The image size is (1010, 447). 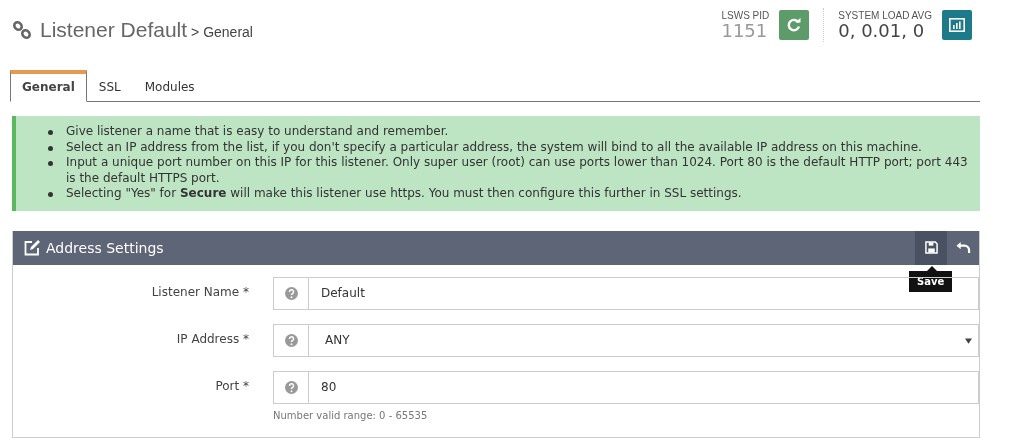 What do you see at coordinates (882, 30) in the screenshot?
I see `load-value: 0, 0.01, 0` at bounding box center [882, 30].